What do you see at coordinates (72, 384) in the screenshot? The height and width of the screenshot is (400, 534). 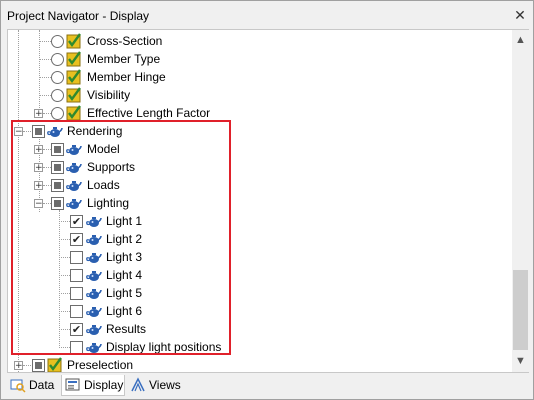 I see `display-icon` at bounding box center [72, 384].